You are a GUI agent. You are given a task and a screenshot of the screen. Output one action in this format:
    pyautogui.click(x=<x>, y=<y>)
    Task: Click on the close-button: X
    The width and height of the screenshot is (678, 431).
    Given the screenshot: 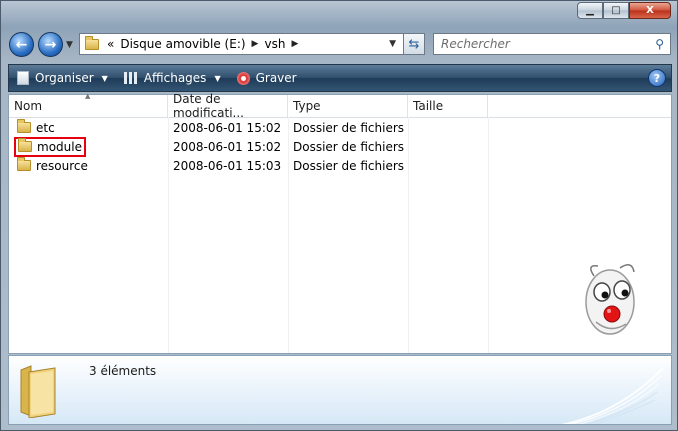 What is the action you would take?
    pyautogui.click(x=650, y=10)
    